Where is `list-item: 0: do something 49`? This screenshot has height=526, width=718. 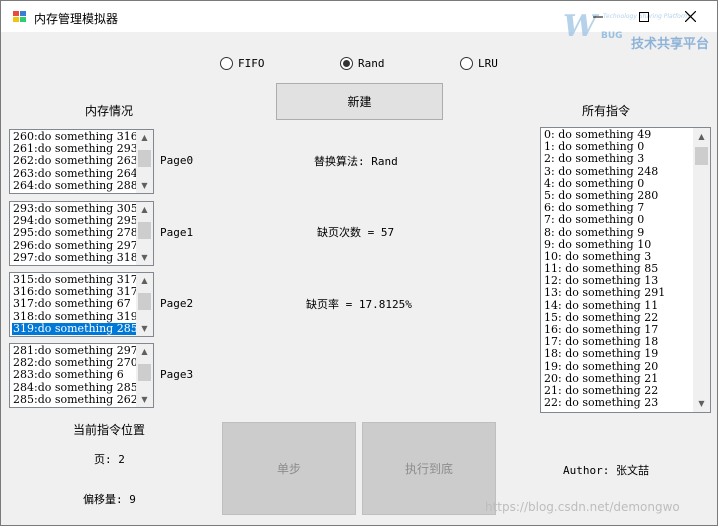
list-item: 0: do something 49 is located at coordinates (618, 135).